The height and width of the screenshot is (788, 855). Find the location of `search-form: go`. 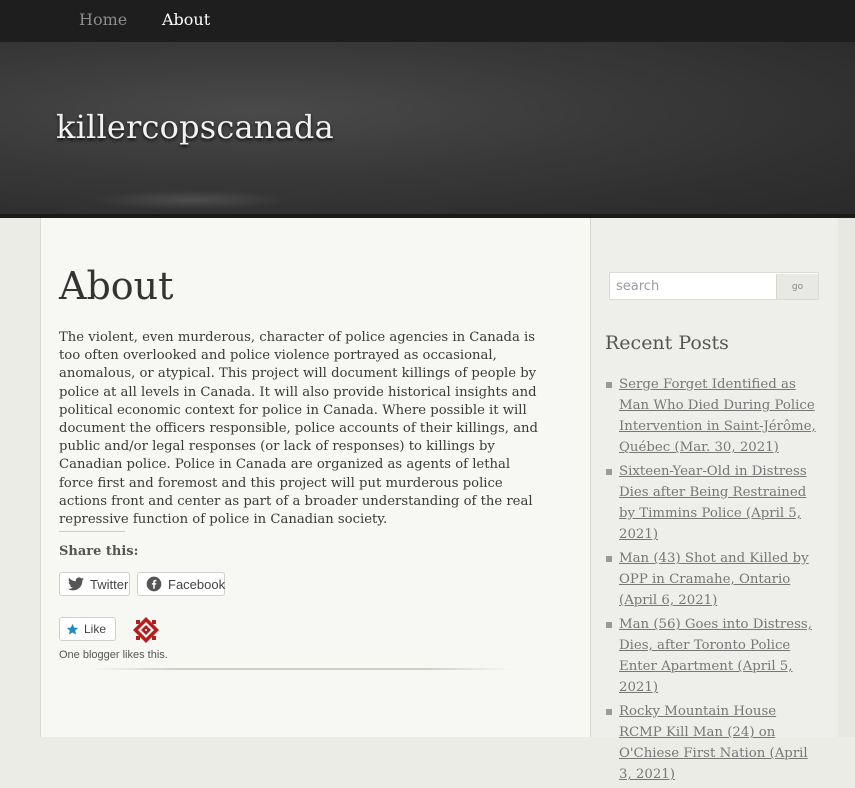

search-form: go is located at coordinates (714, 286).